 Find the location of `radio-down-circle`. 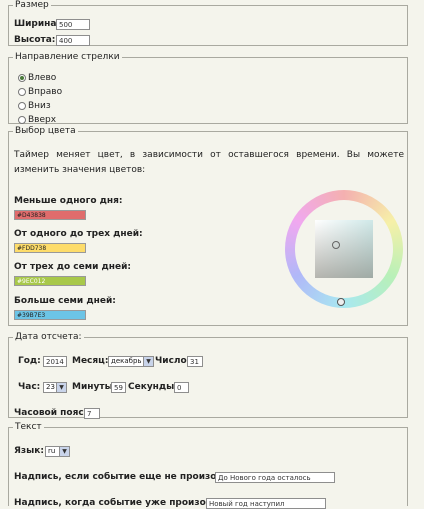

radio-down-circle is located at coordinates (22, 106).